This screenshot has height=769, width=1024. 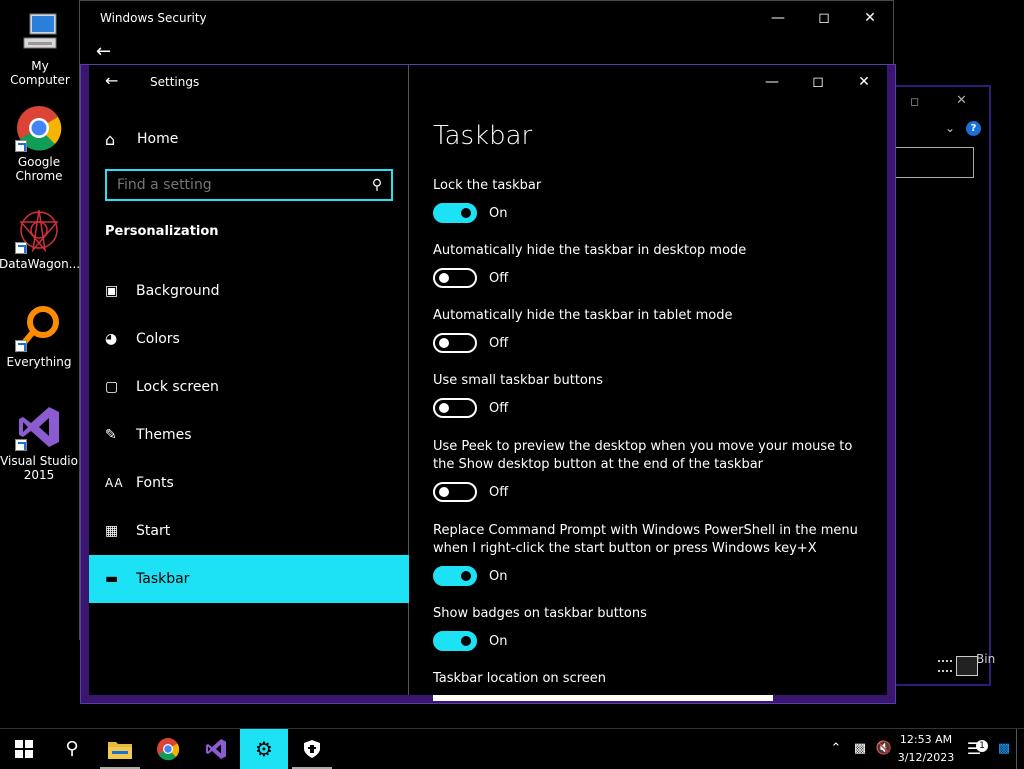 I want to click on chevron-down-icon: ⌄, so click(x=950, y=128).